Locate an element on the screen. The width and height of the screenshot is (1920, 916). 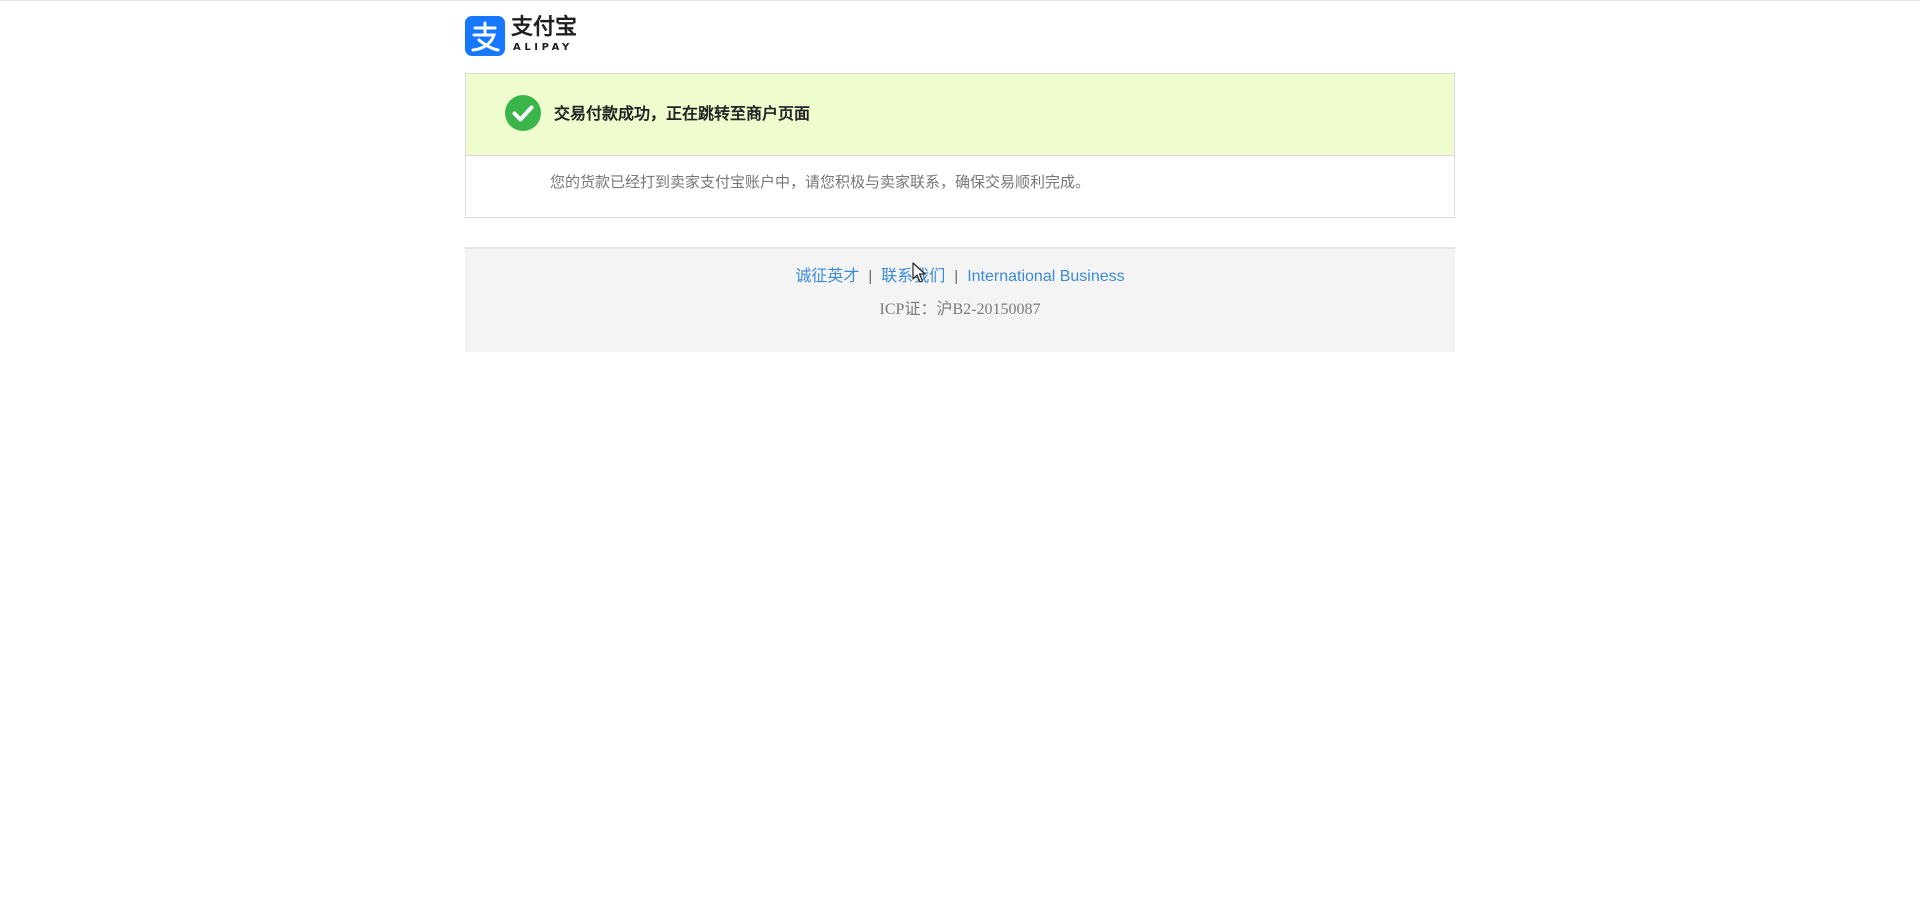
mouse-cursor-icon is located at coordinates (919, 273).